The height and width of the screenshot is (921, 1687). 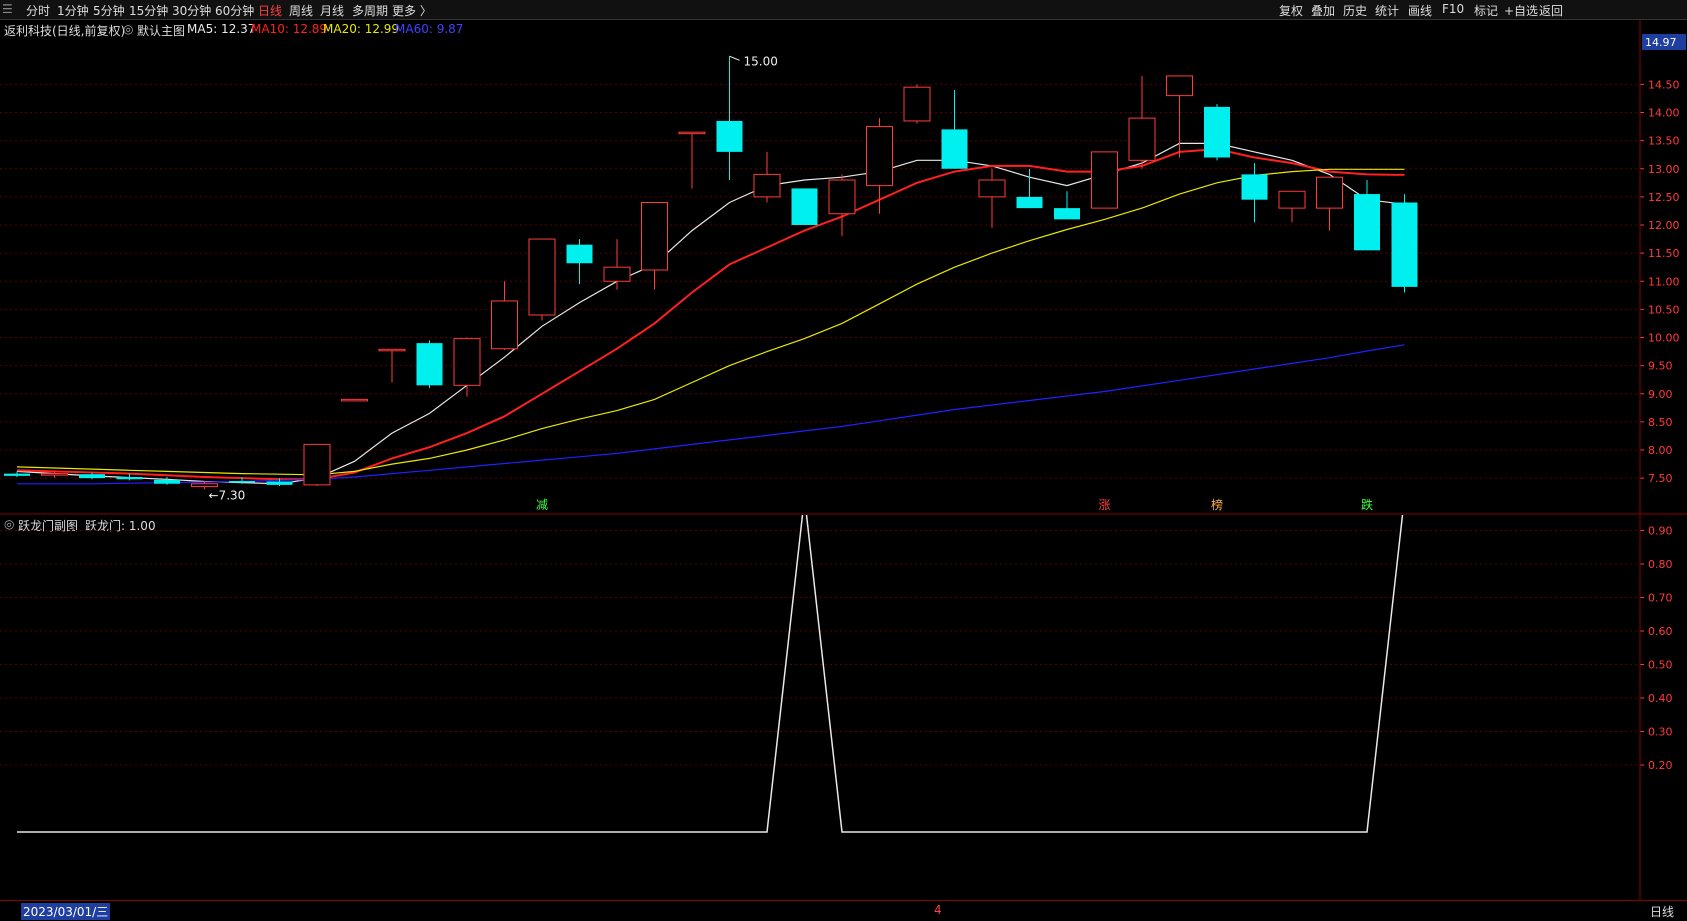 I want to click on tab-60min: 60分钟, so click(x=234, y=10).